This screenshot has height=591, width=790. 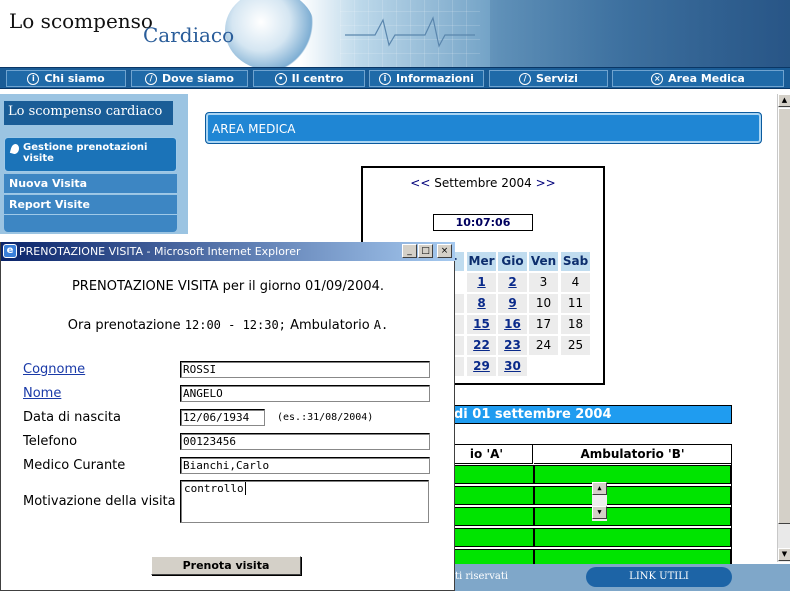 What do you see at coordinates (657, 78) in the screenshot?
I see `cross-icon: ×` at bounding box center [657, 78].